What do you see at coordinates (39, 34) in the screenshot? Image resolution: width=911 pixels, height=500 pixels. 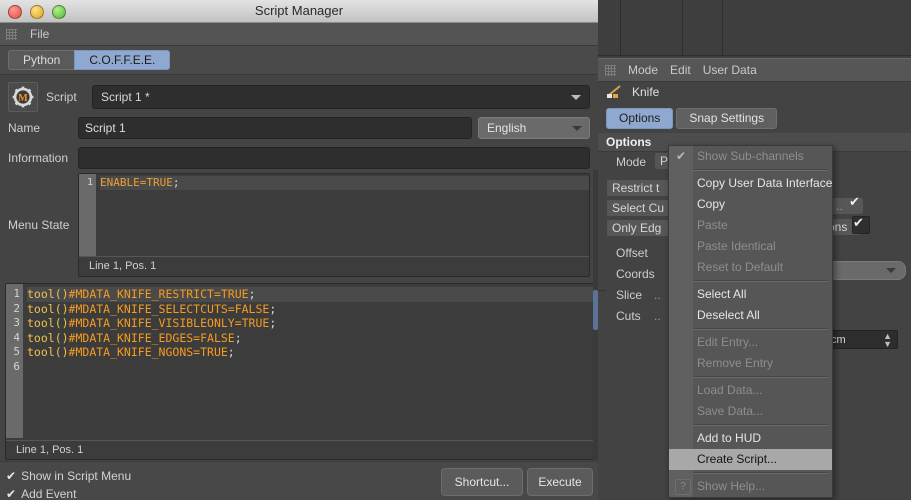 I see `menu-item-file: File` at bounding box center [39, 34].